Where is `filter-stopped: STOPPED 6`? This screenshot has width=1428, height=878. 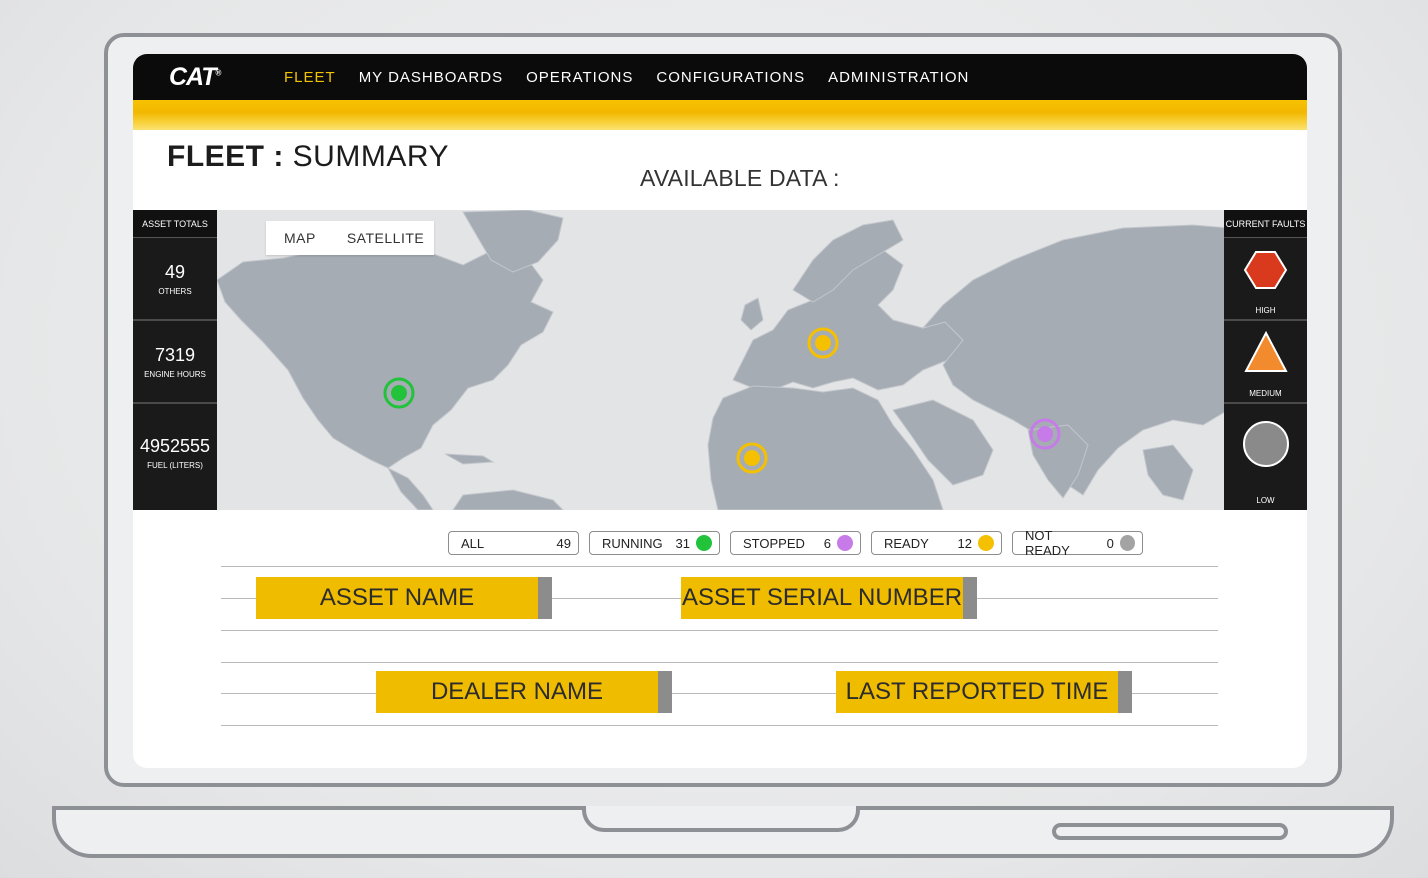
filter-stopped: STOPPED 6 is located at coordinates (795, 543).